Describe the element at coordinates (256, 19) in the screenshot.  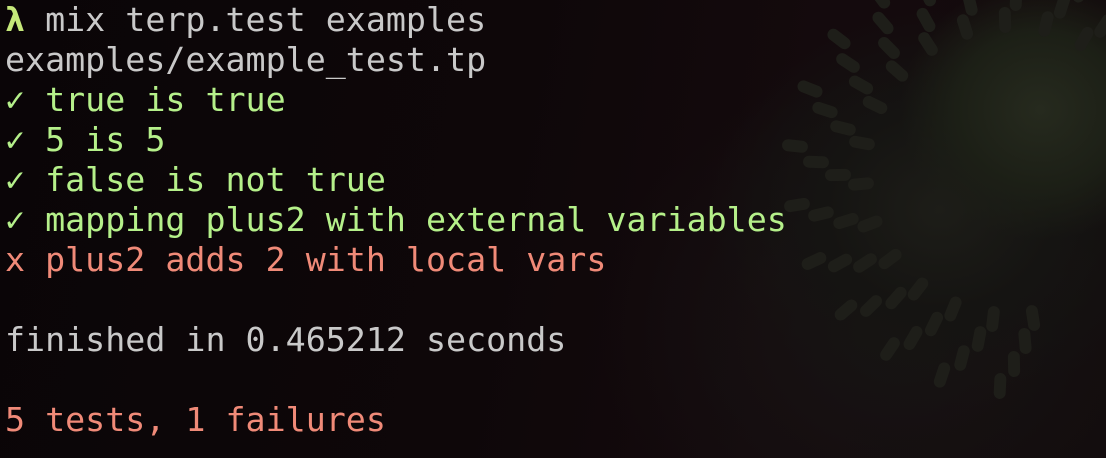
I see `command-text: mix terp.test examples` at that location.